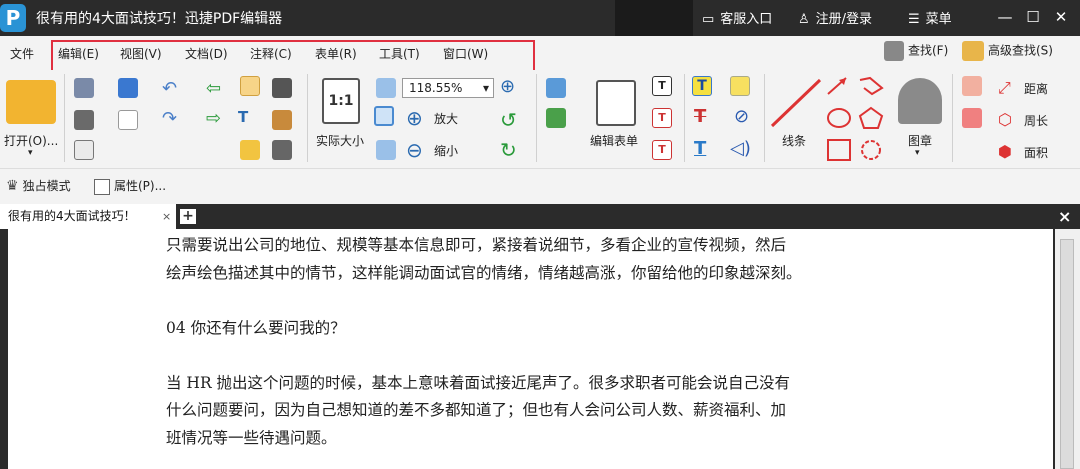 This screenshot has width=1080, height=469. Describe the element at coordinates (894, 51) in the screenshot. I see `binoculars-icon` at that location.